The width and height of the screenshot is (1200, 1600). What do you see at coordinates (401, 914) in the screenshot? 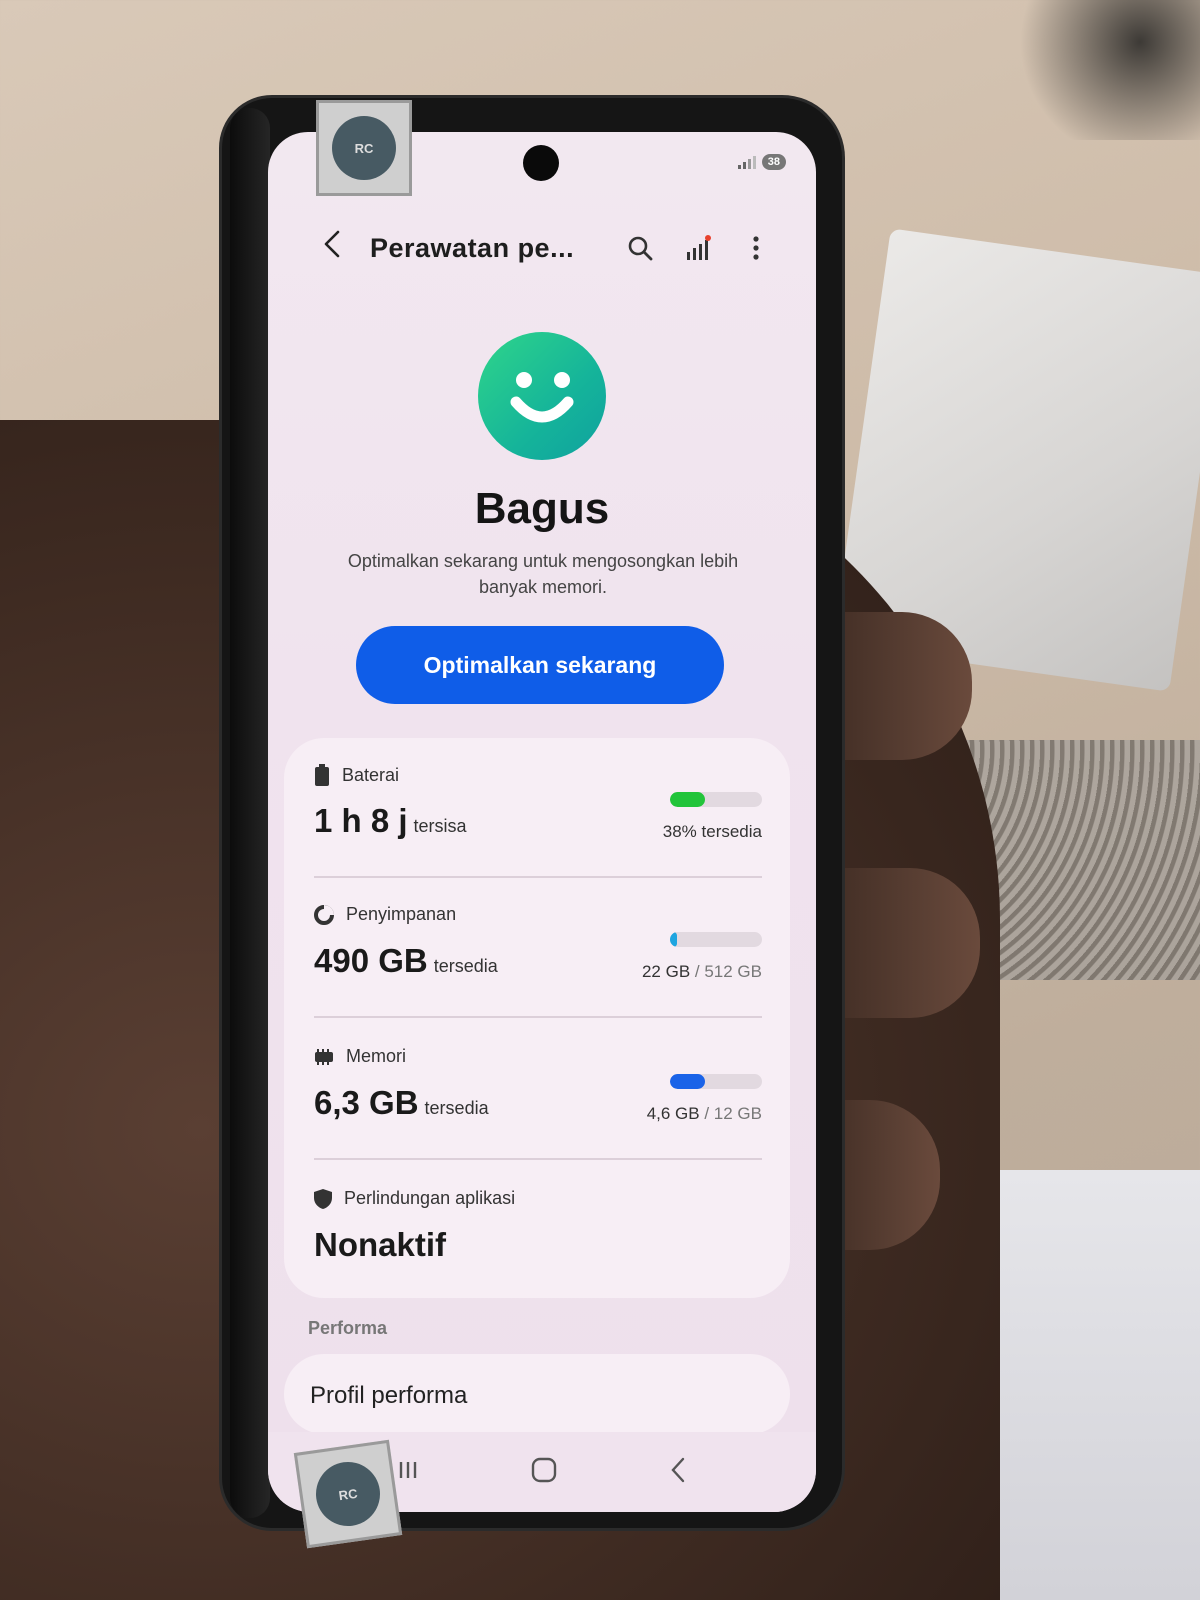
I see `storage-label: Penyimpanan` at bounding box center [401, 914].